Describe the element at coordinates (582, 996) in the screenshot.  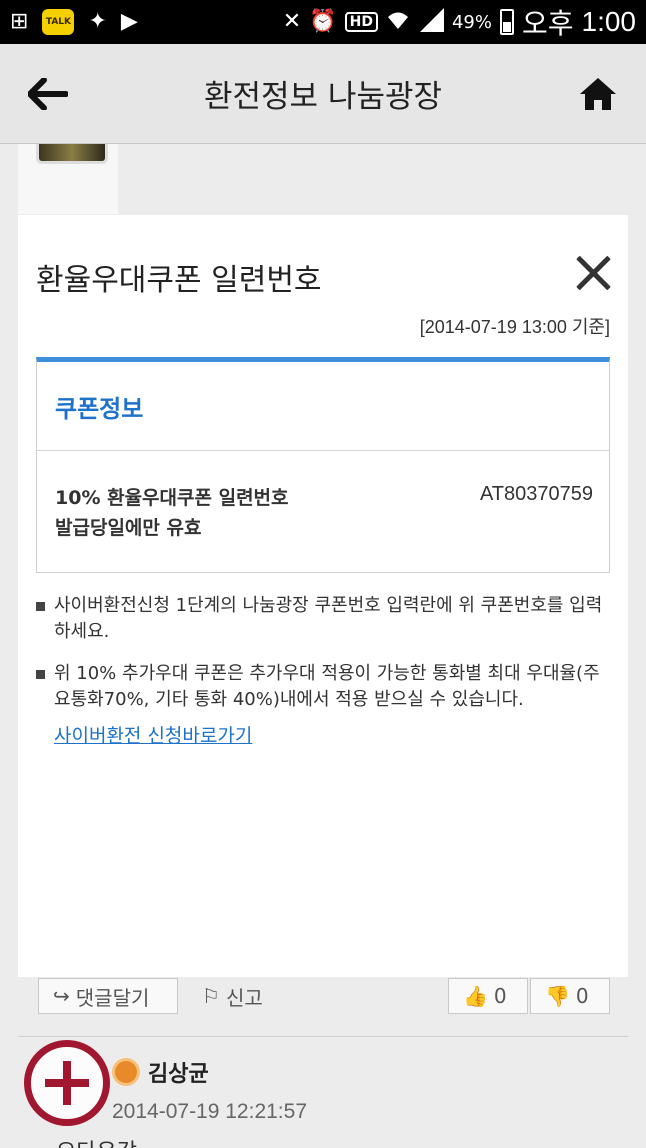
I see `dislike-count: 0` at that location.